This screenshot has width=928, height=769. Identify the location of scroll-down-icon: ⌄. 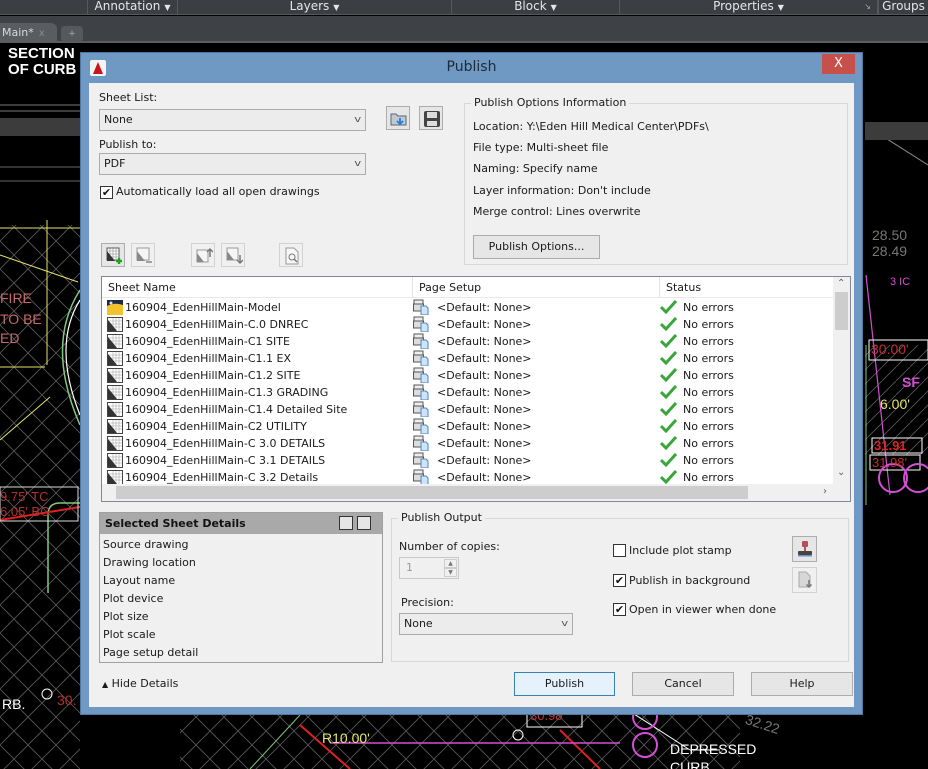
(841, 472).